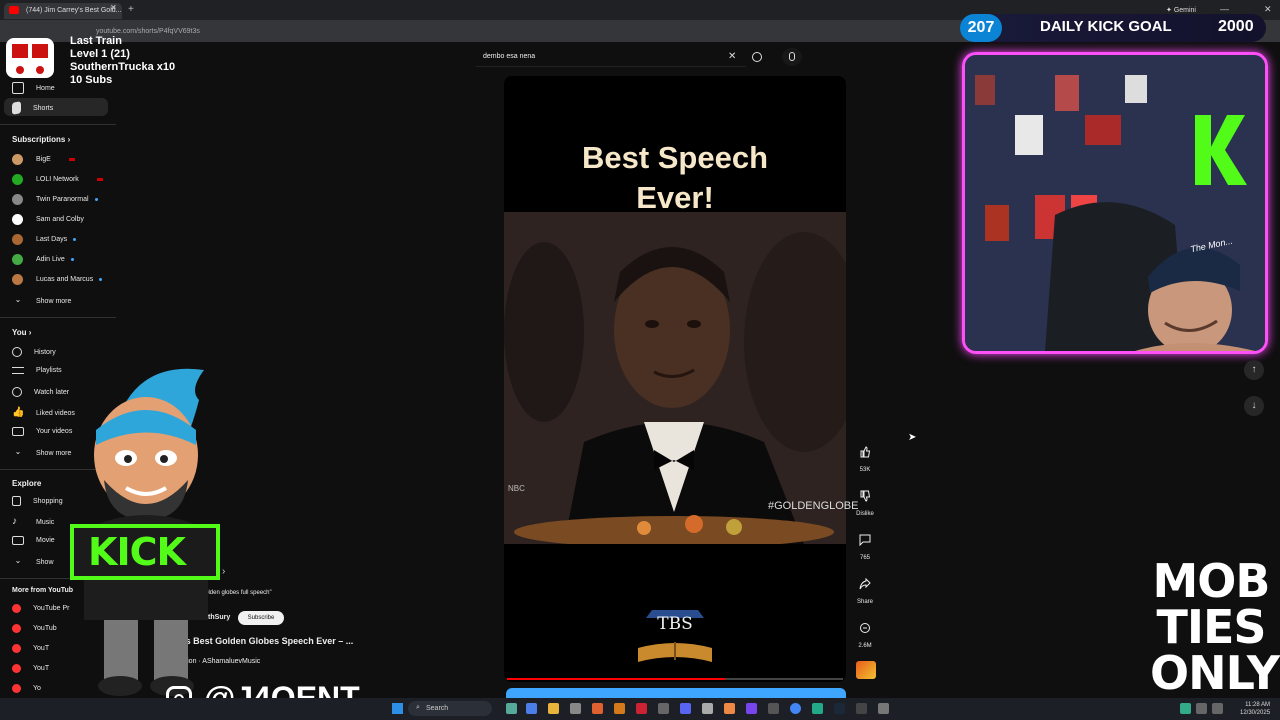 Image resolution: width=1280 pixels, height=720 pixels. Describe the element at coordinates (1217, 708) in the screenshot. I see `volume-icon` at that location.